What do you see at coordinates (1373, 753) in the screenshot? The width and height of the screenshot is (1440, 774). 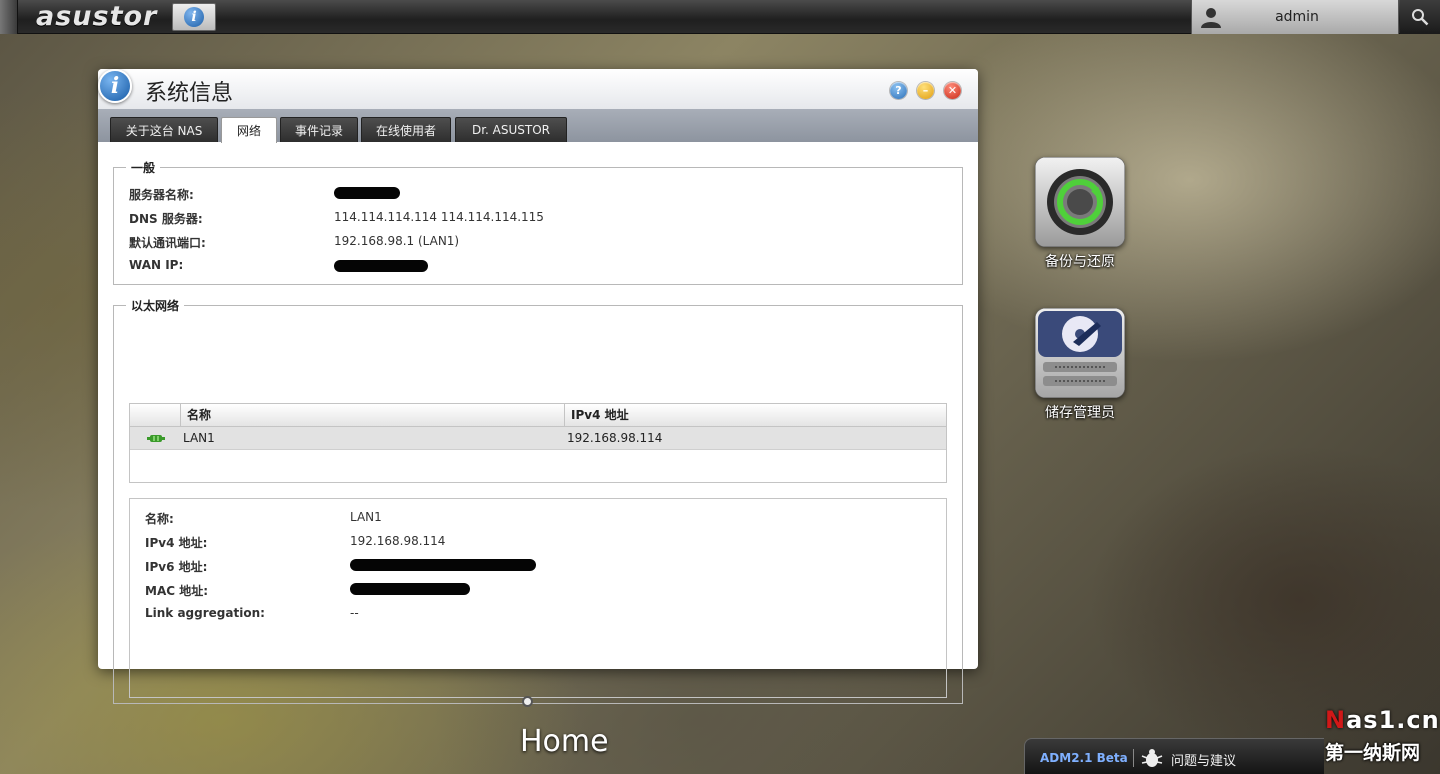 I see `watermark-site-name: 第一纳斯网` at bounding box center [1373, 753].